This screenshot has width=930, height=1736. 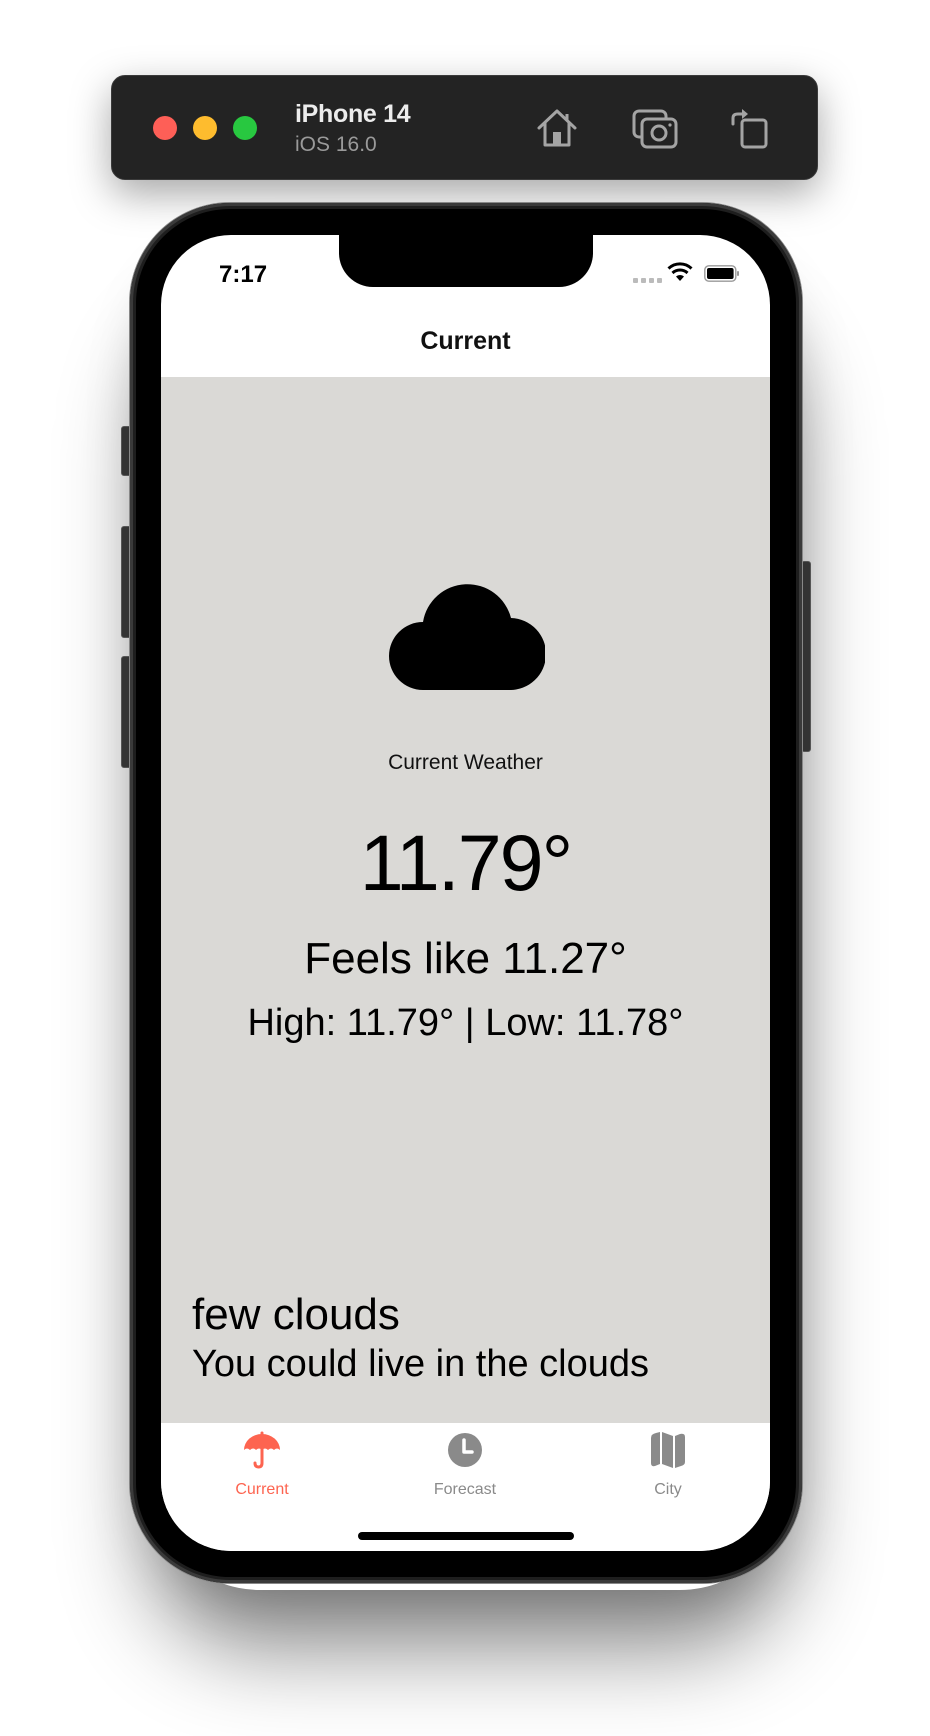 What do you see at coordinates (262, 1489) in the screenshot?
I see `tab-current-label: Current` at bounding box center [262, 1489].